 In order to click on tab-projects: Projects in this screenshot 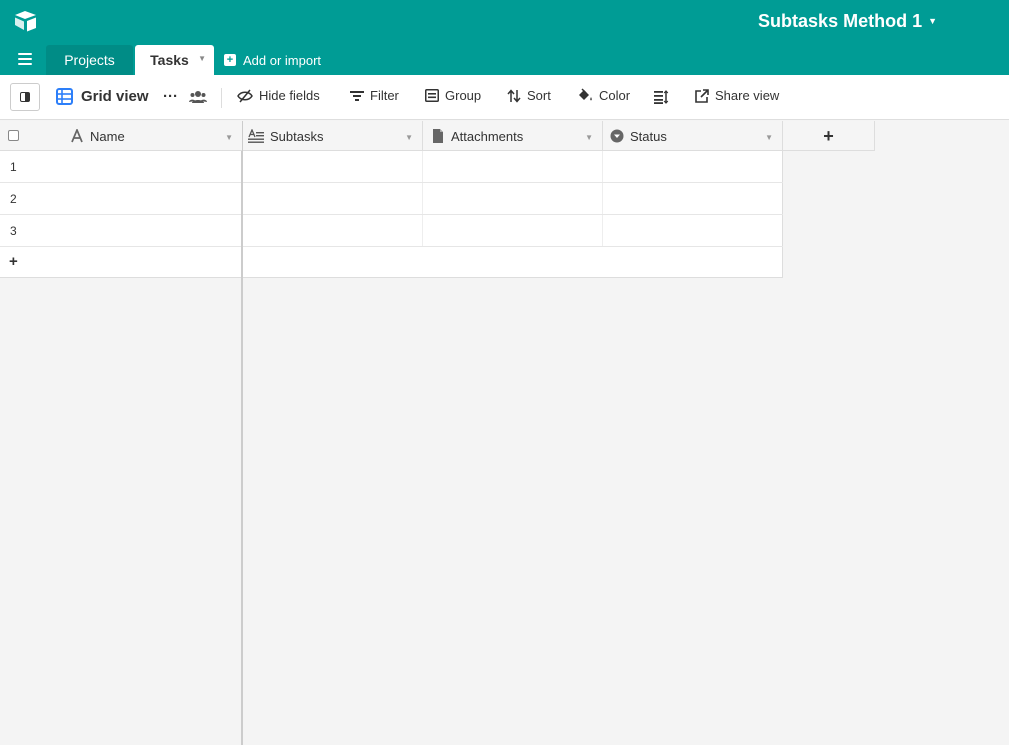, I will do `click(89, 60)`.